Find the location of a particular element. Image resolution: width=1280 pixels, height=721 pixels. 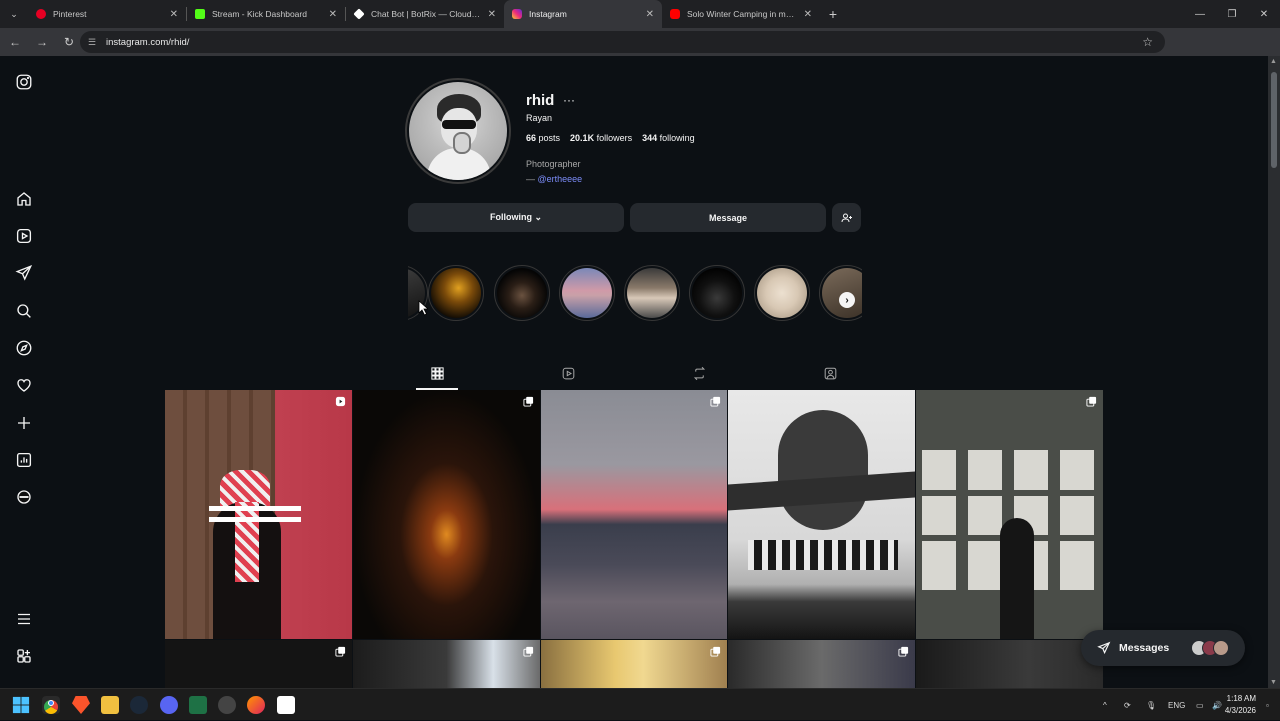

notifications-icon: ▫ is located at coordinates (1267, 705).